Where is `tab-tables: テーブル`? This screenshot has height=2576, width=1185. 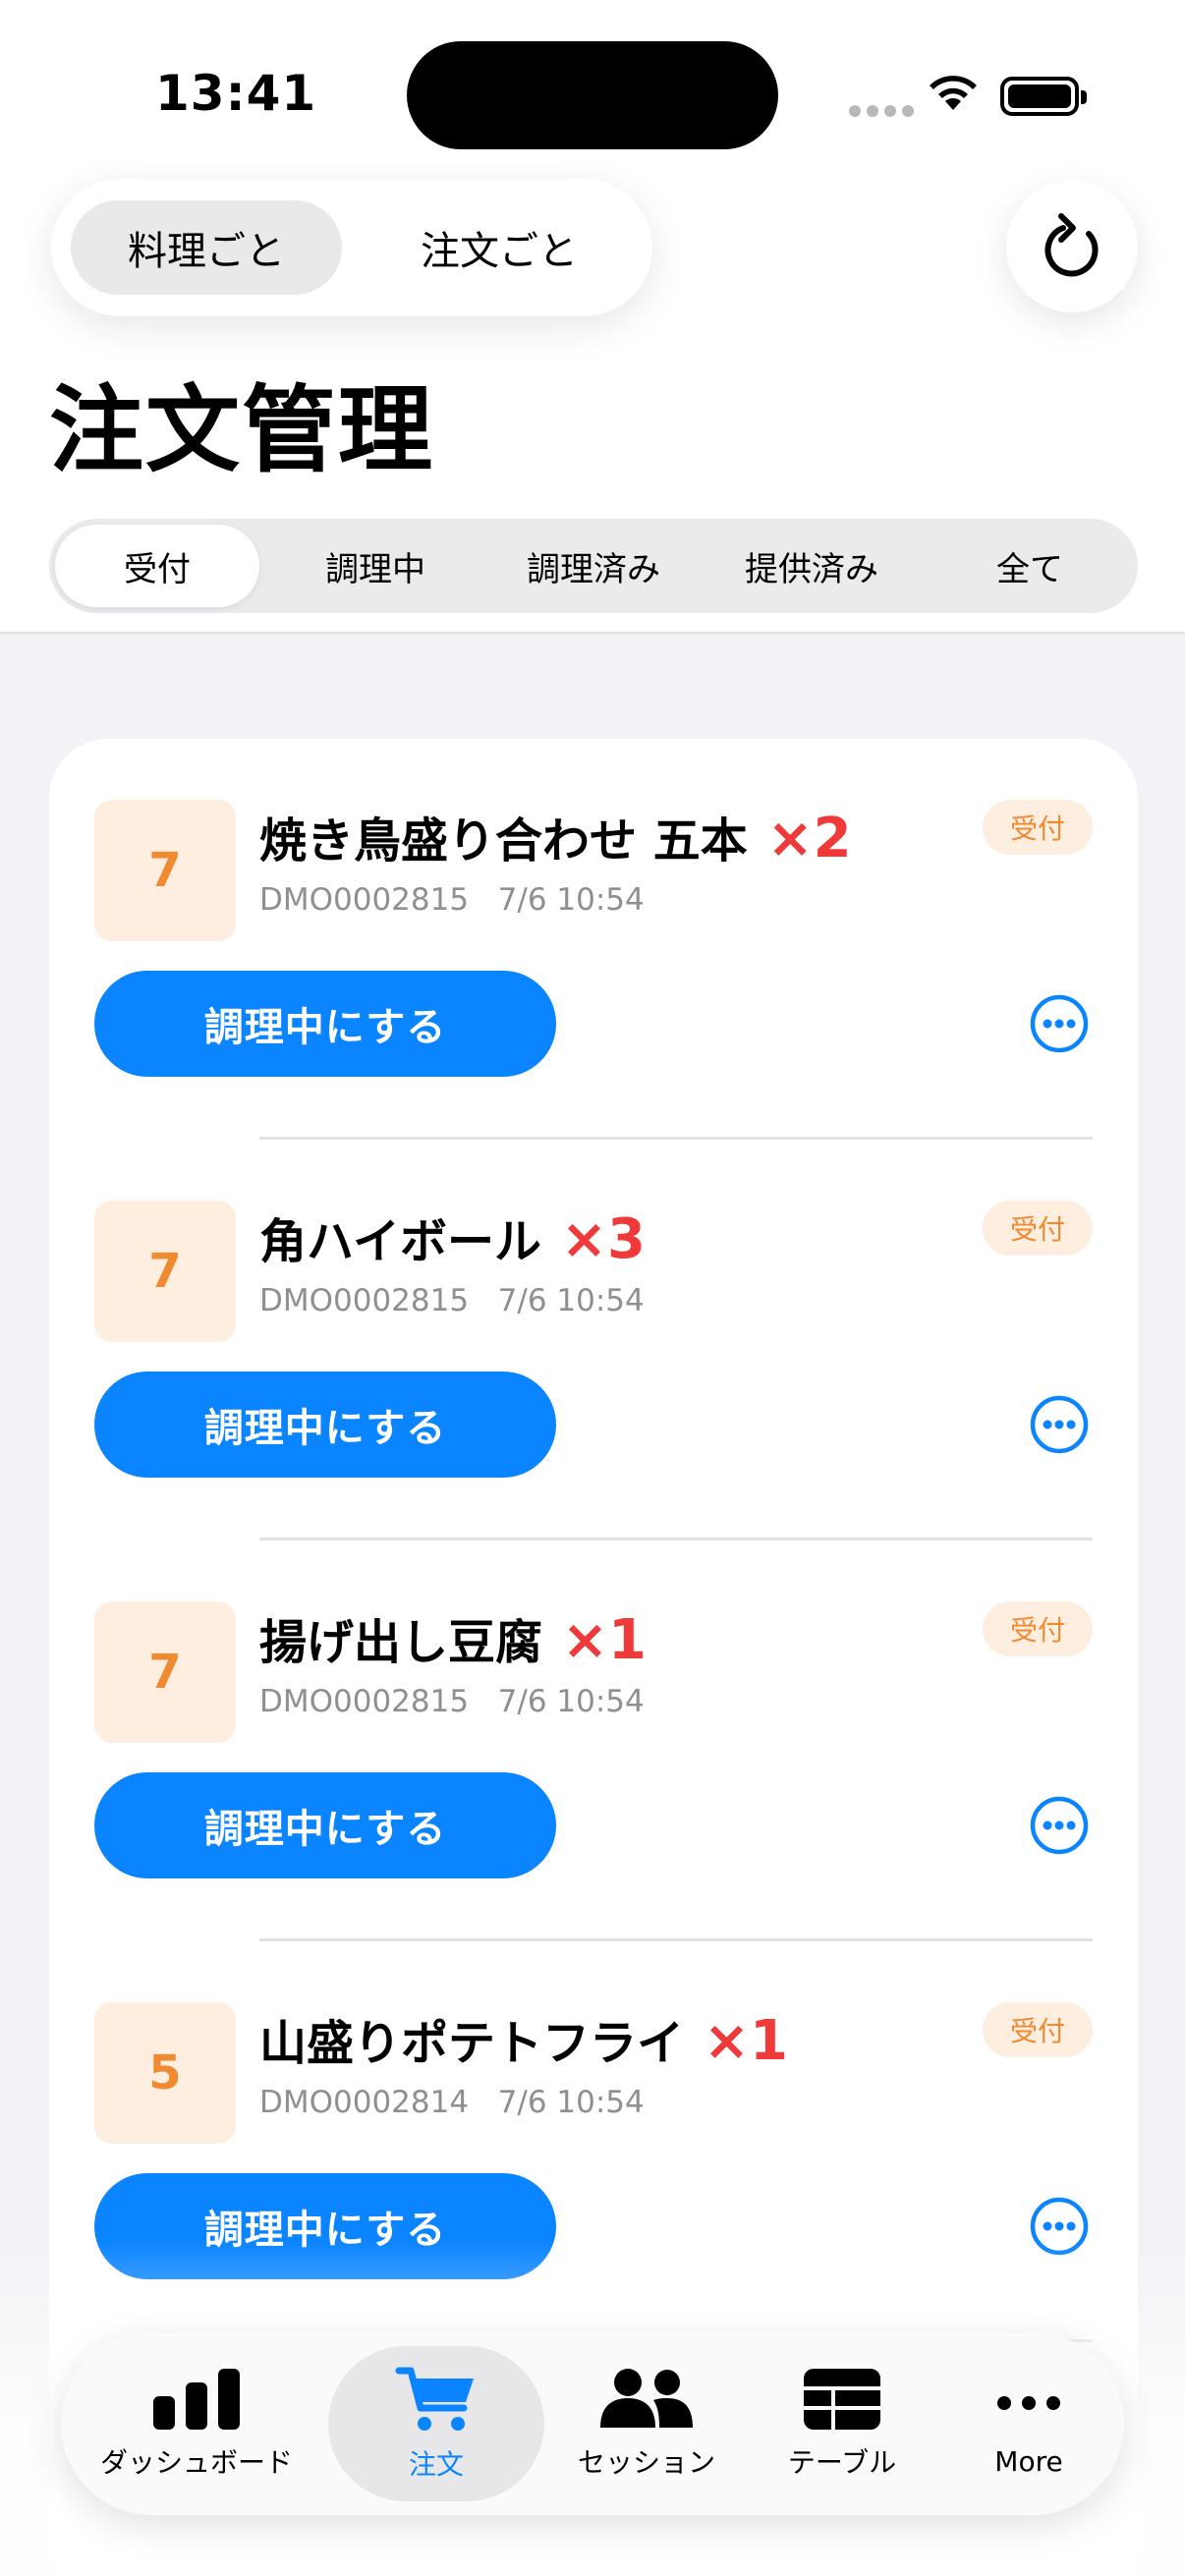
tab-tables: テーブル is located at coordinates (842, 2423).